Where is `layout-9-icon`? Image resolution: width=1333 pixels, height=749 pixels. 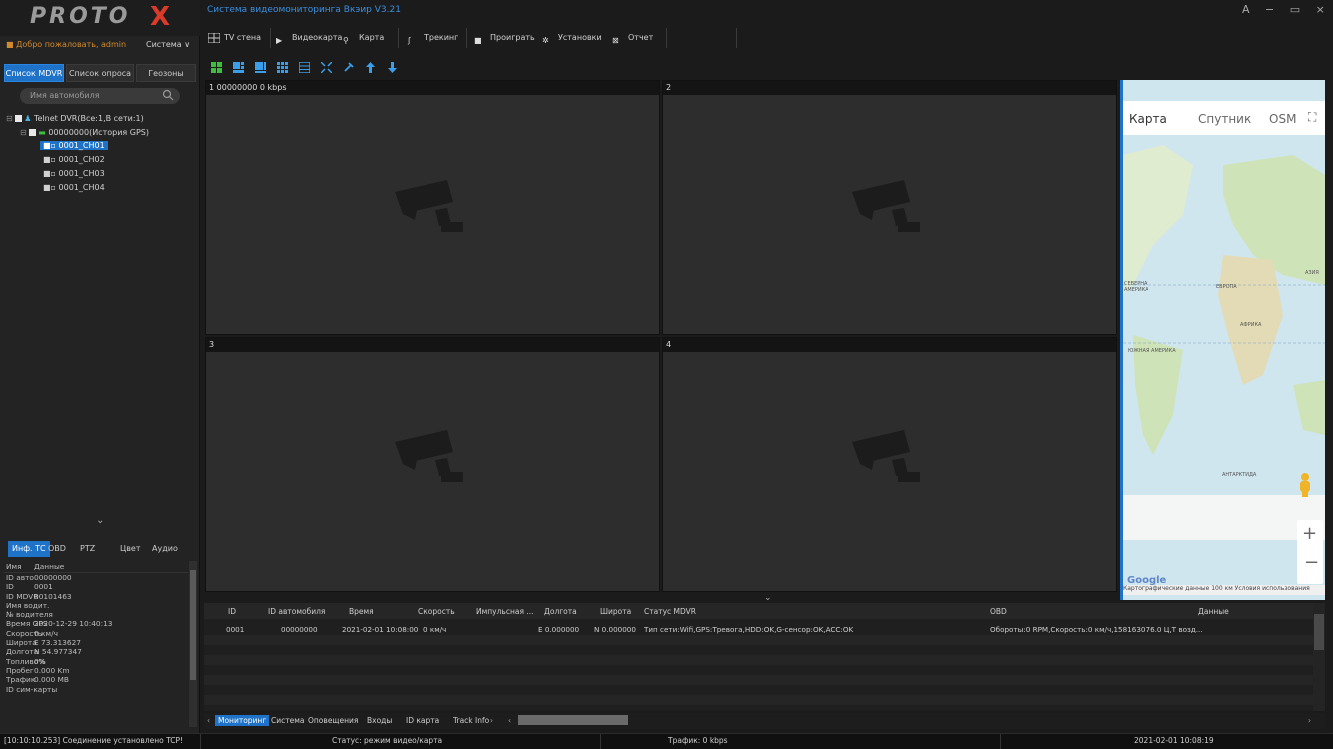 layout-9-icon is located at coordinates (282, 67).